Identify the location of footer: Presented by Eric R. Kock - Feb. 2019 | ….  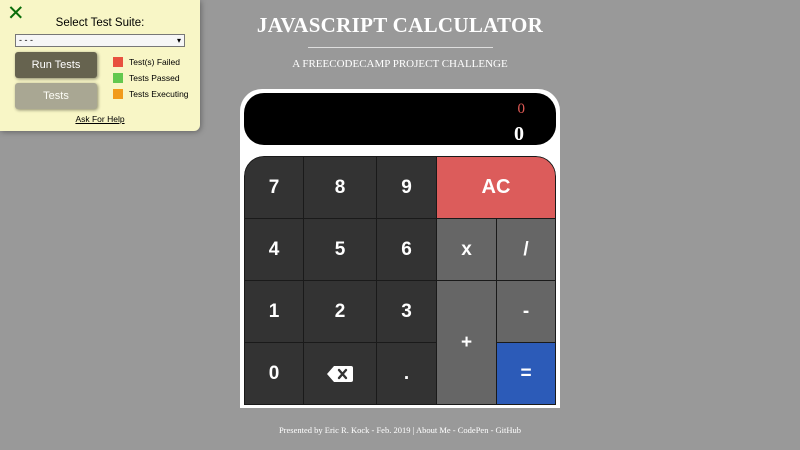
(400, 430).